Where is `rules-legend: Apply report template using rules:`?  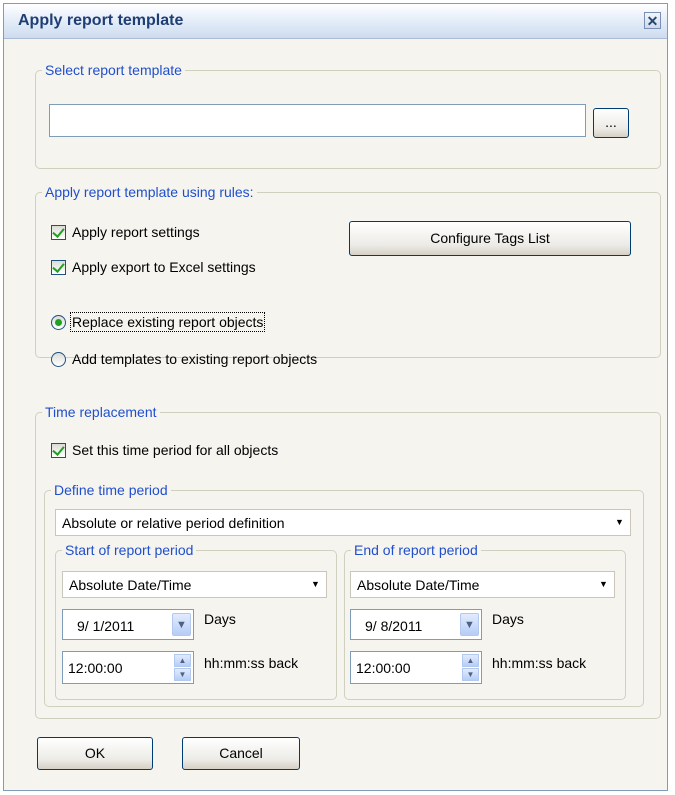
rules-legend: Apply report template using rules: is located at coordinates (149, 192).